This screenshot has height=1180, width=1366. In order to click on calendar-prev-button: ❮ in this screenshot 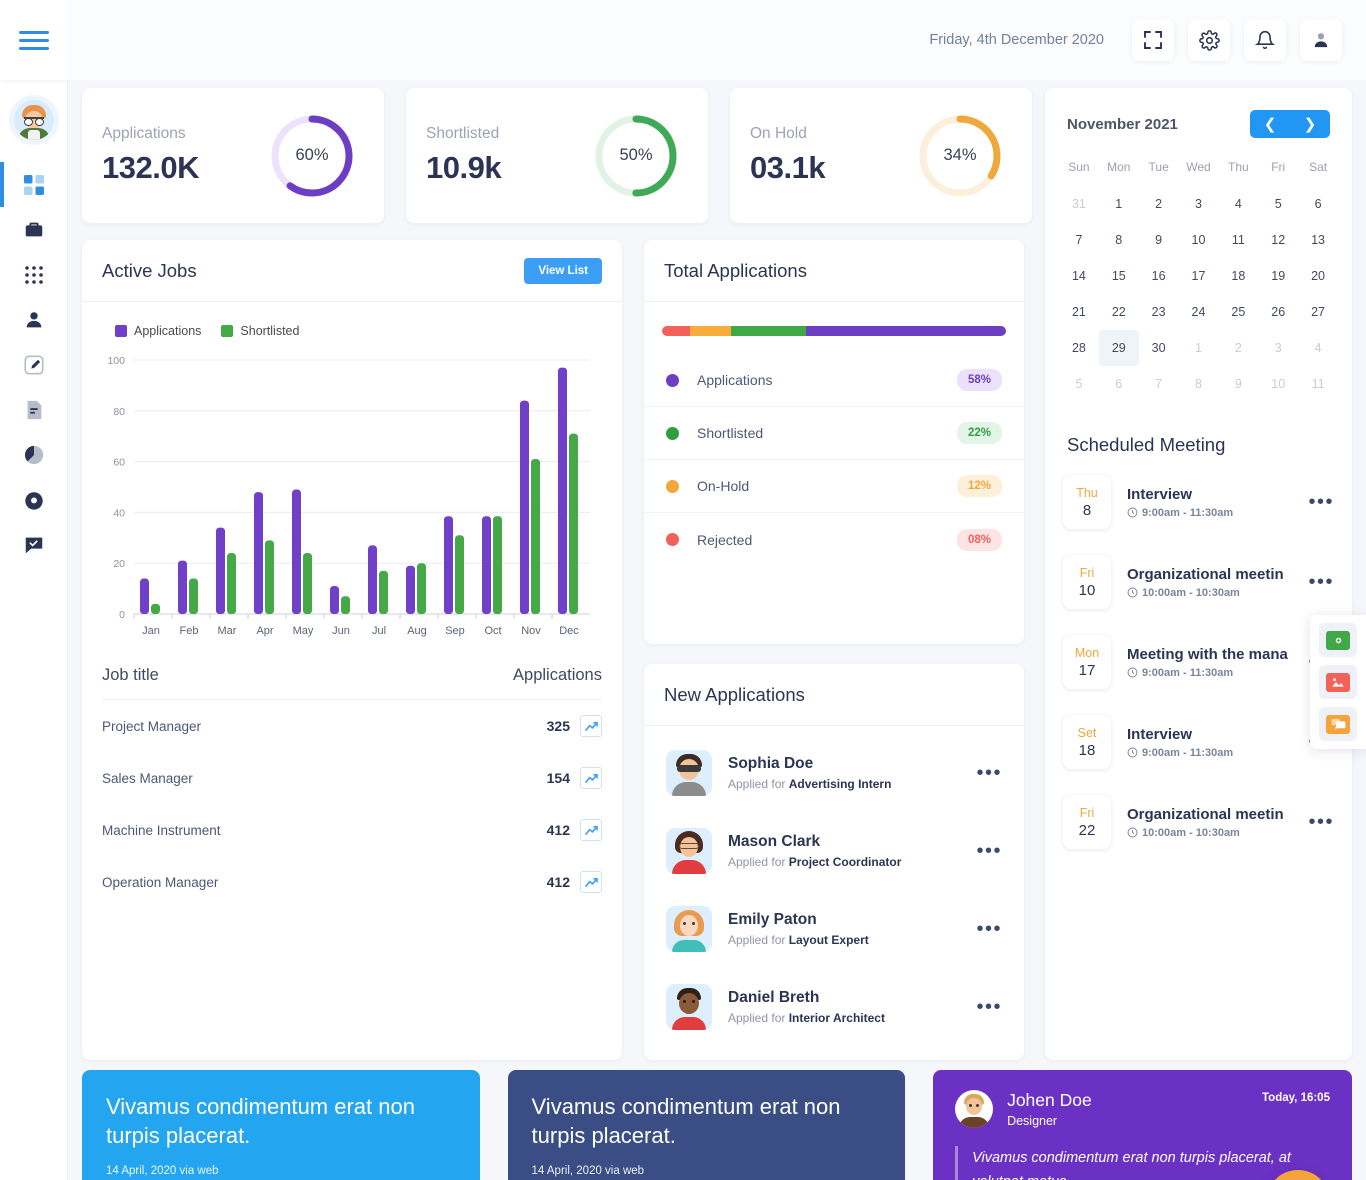, I will do `click(1270, 124)`.